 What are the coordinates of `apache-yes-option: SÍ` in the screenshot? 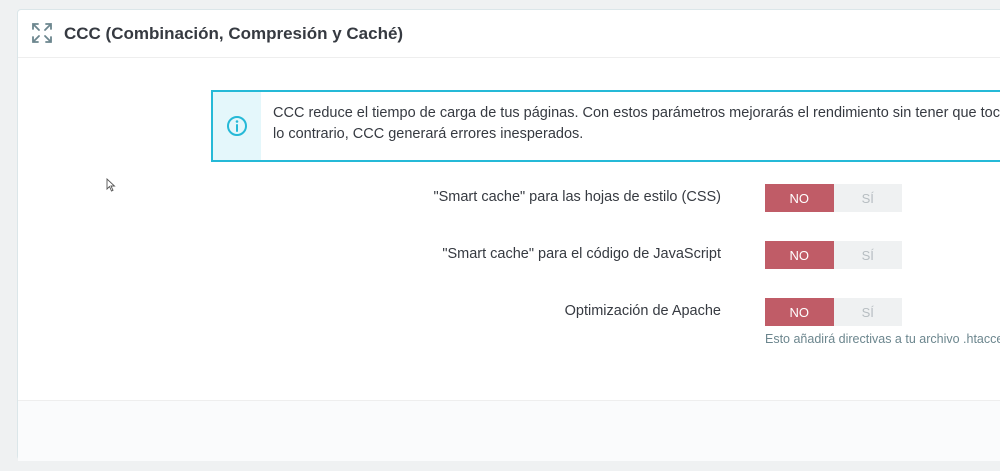 It's located at (867, 312).